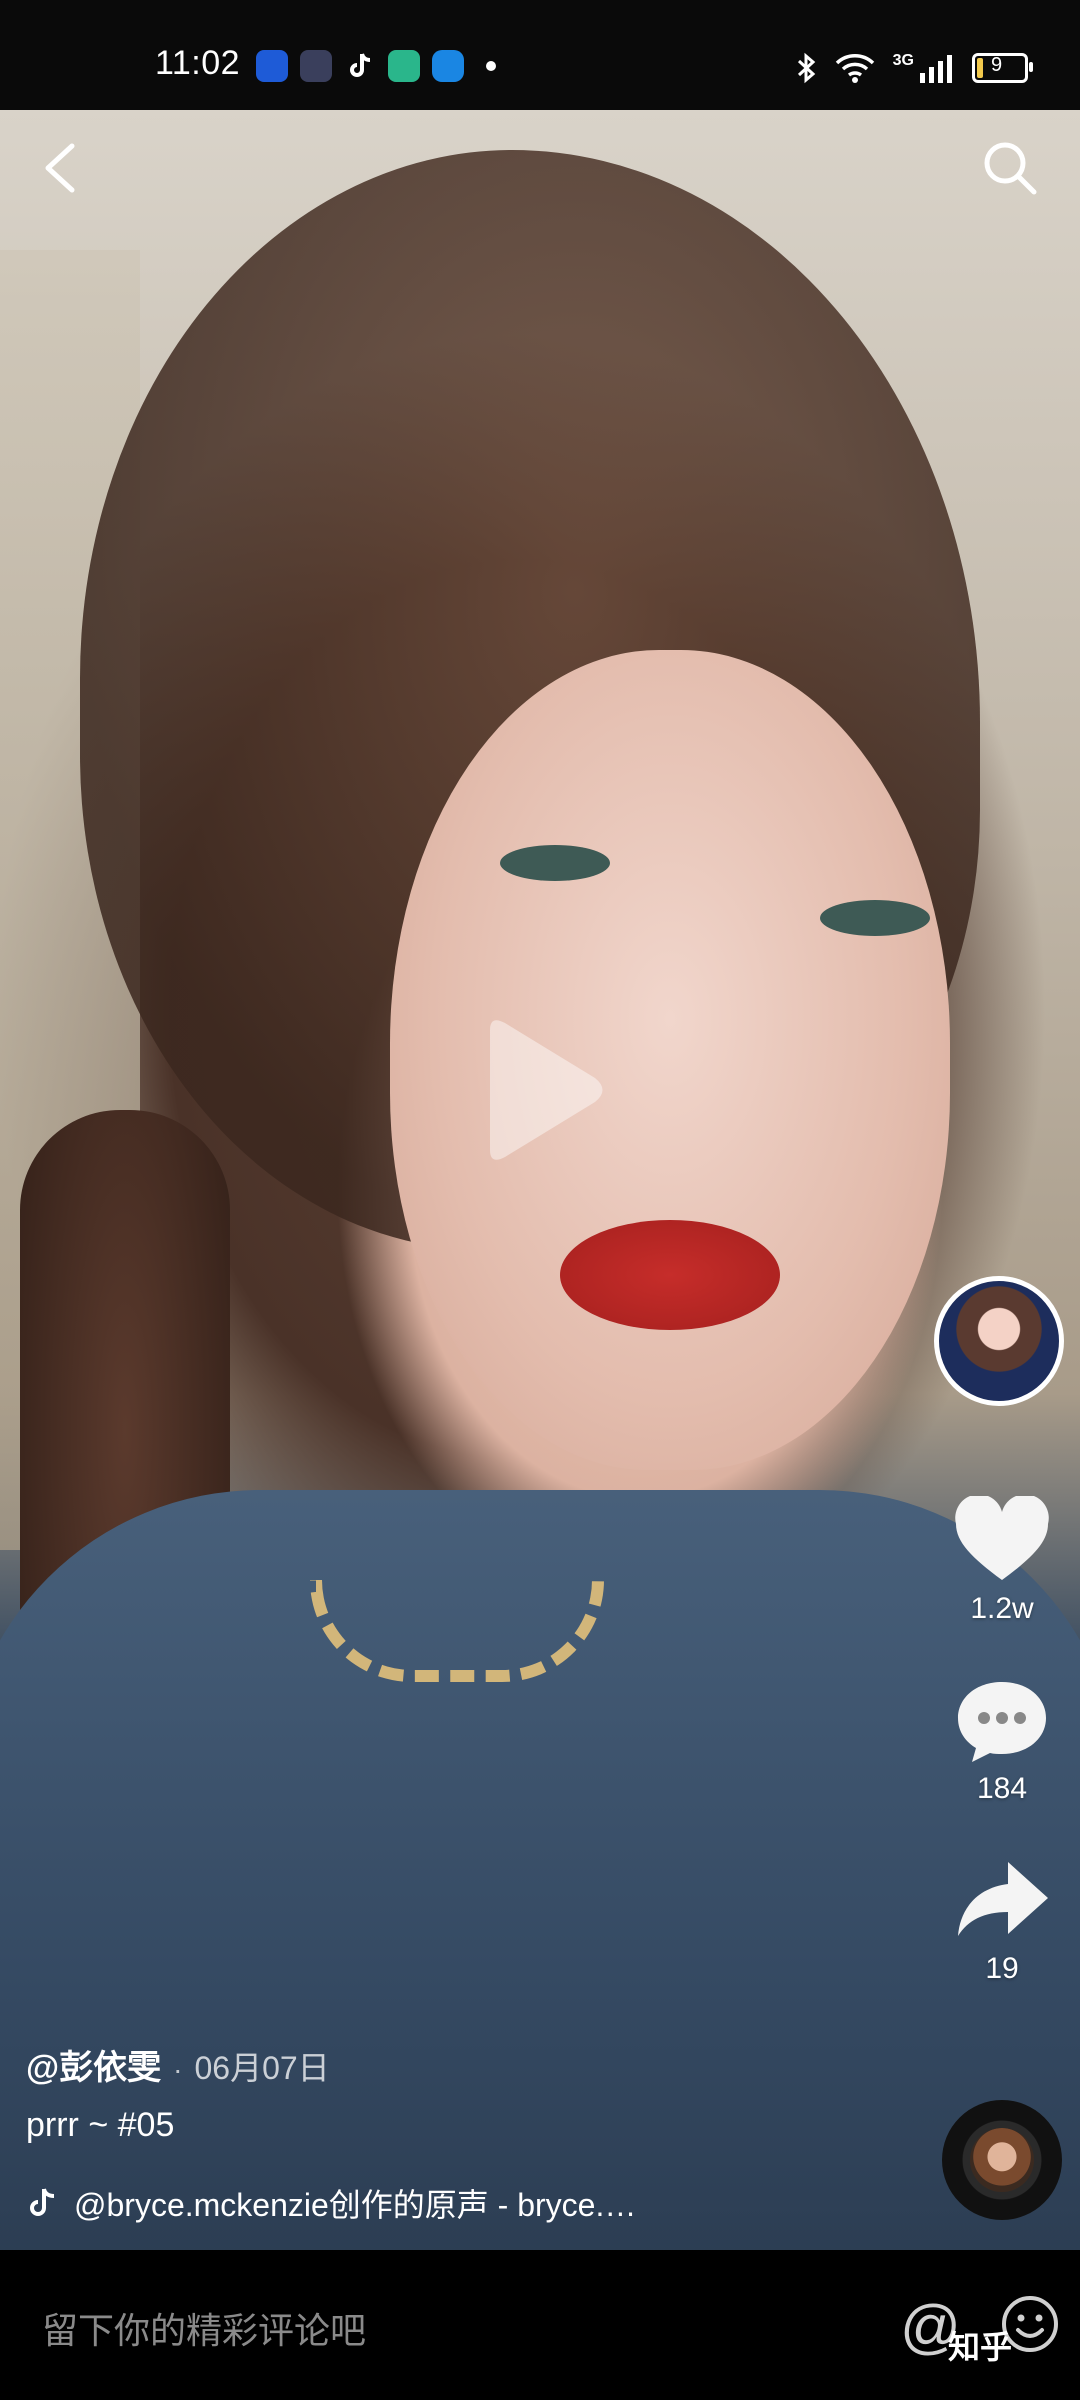 The height and width of the screenshot is (2400, 1080). What do you see at coordinates (262, 2068) in the screenshot?
I see `post-date: 06月07日` at bounding box center [262, 2068].